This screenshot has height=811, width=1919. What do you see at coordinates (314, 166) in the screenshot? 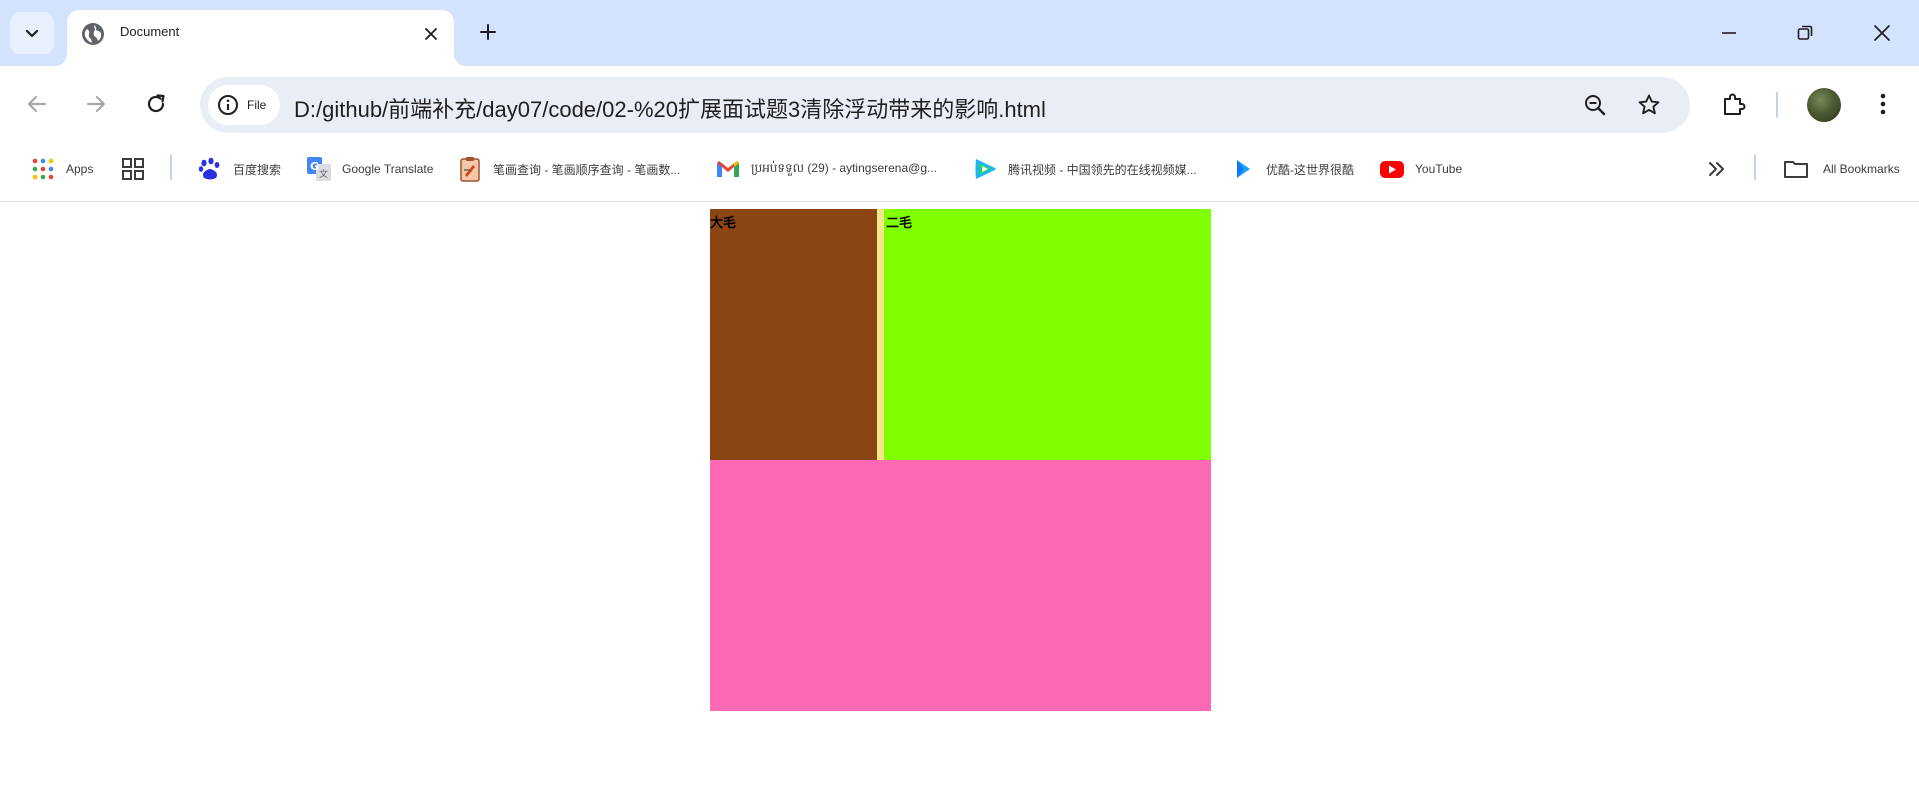
I see `svg-text: G` at bounding box center [314, 166].